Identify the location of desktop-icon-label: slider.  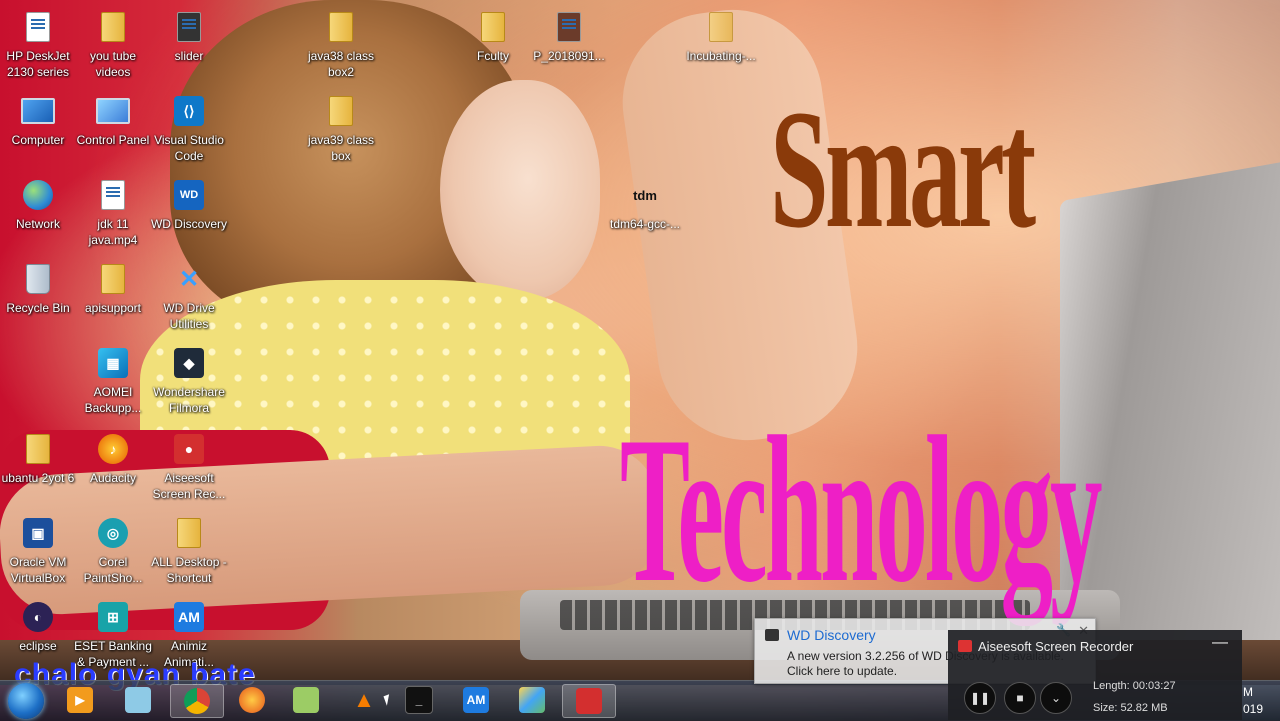
(189, 56).